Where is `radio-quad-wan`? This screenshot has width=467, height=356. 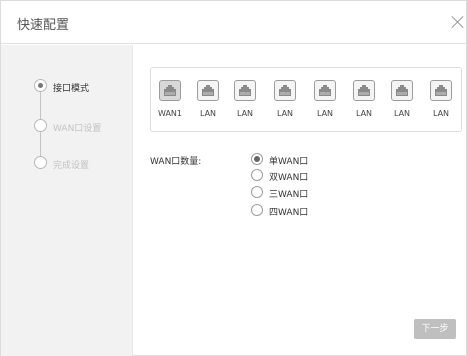
radio-quad-wan is located at coordinates (257, 210).